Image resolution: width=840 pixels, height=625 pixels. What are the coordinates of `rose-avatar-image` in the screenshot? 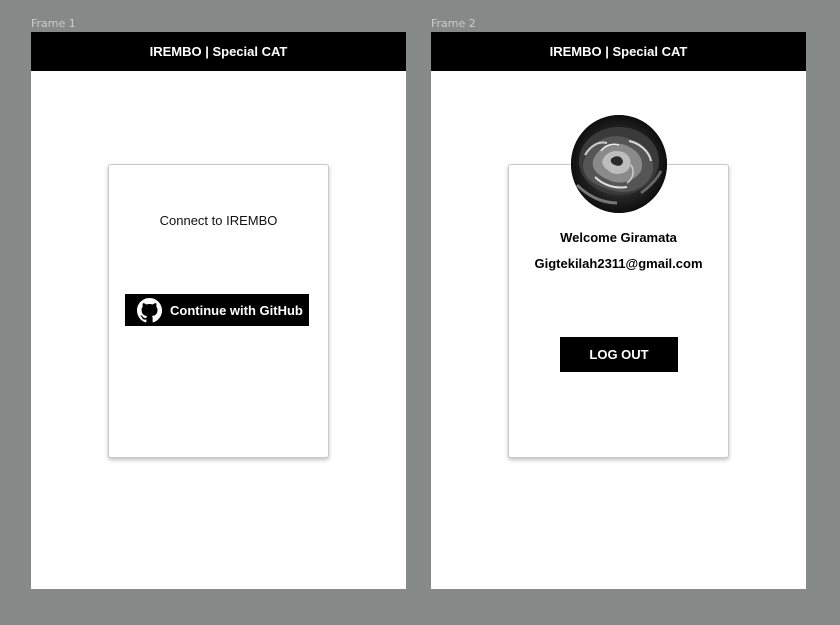 It's located at (619, 164).